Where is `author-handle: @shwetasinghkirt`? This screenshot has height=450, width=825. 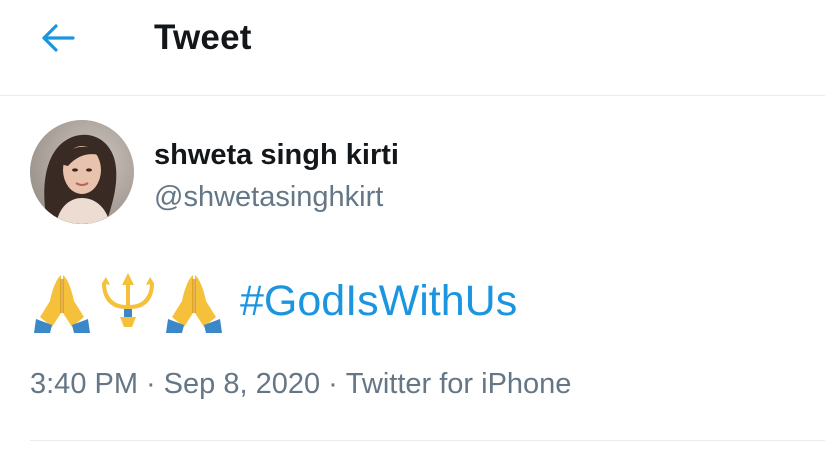
author-handle: @shwetasinghkirt is located at coordinates (268, 197).